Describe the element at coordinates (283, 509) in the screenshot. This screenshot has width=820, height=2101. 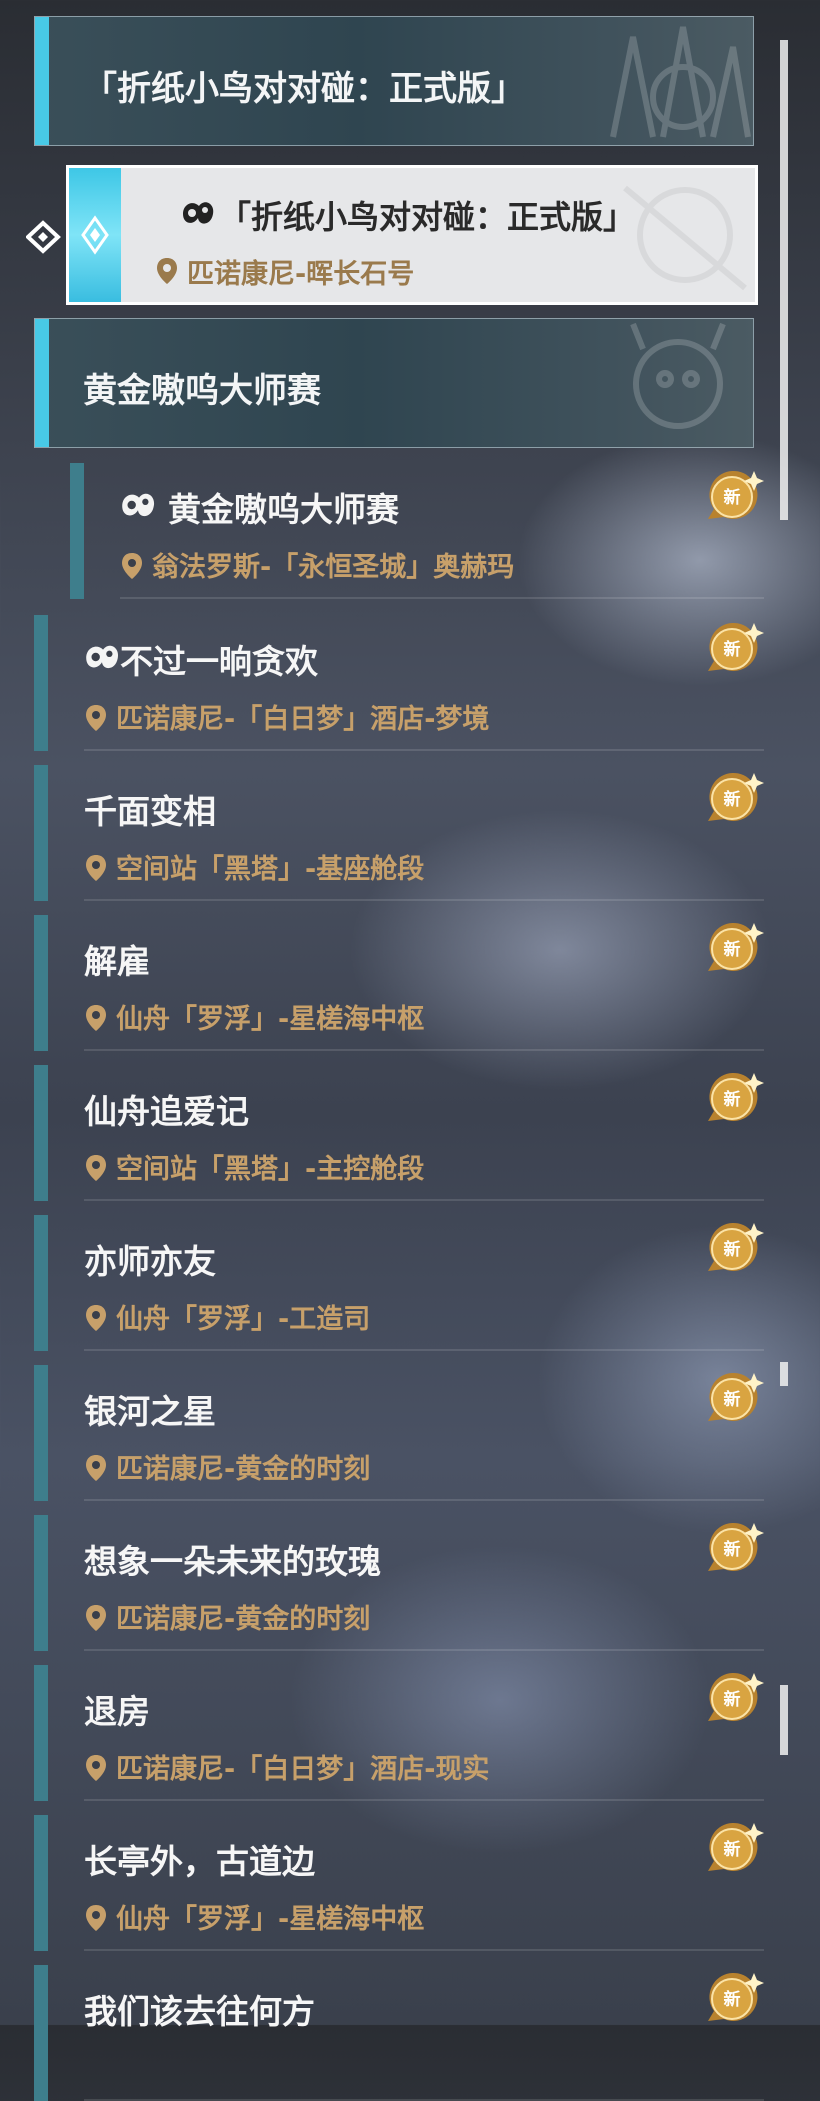
I see `quest-title: 黄金嗷呜大师赛` at that location.